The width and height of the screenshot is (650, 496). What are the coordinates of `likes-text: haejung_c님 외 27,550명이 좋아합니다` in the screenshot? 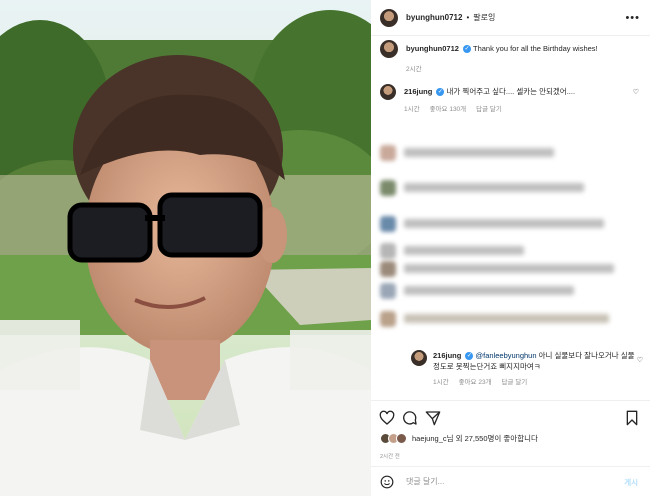 It's located at (475, 438).